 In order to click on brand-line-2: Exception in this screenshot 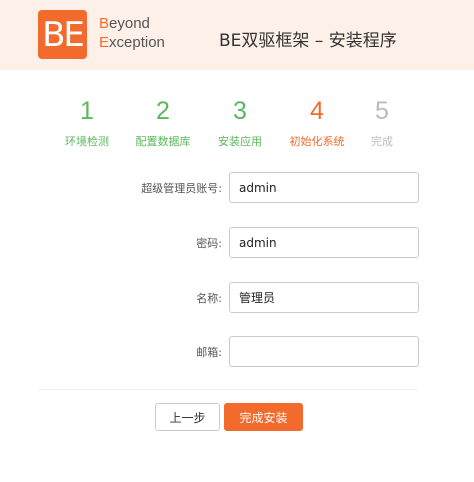, I will do `click(132, 42)`.